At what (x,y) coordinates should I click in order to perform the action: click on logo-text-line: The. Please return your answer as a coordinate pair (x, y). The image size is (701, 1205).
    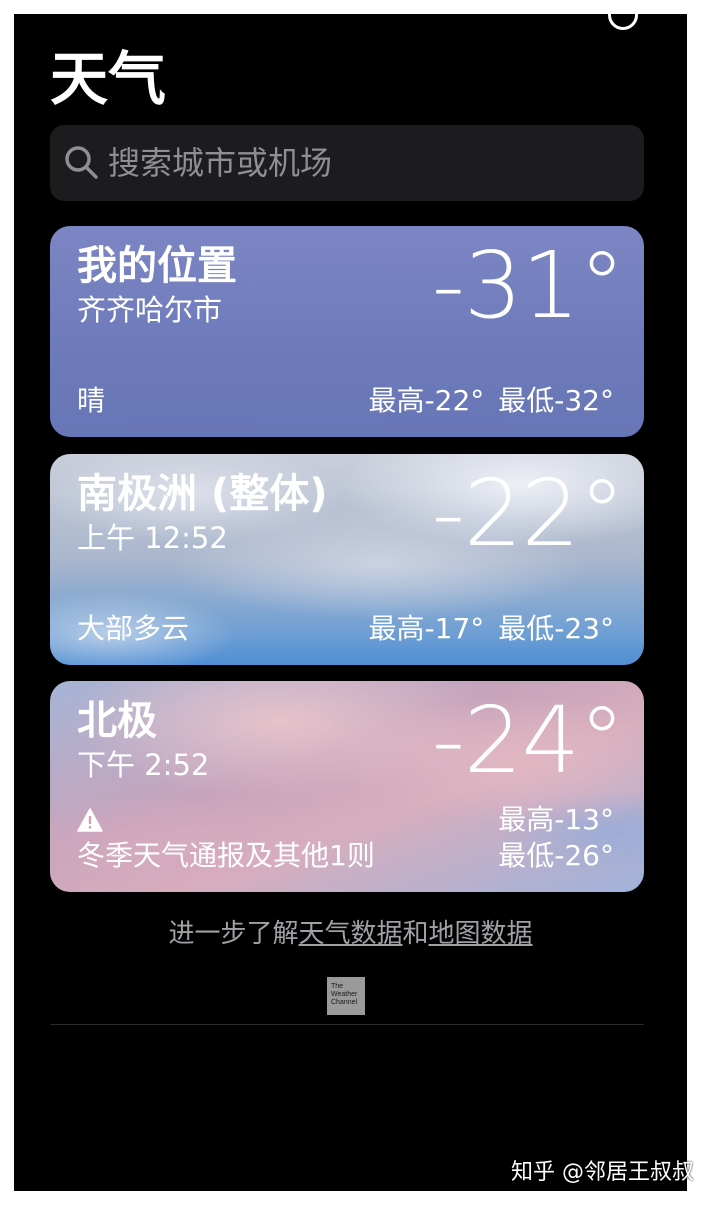
    Looking at the image, I should click on (337, 986).